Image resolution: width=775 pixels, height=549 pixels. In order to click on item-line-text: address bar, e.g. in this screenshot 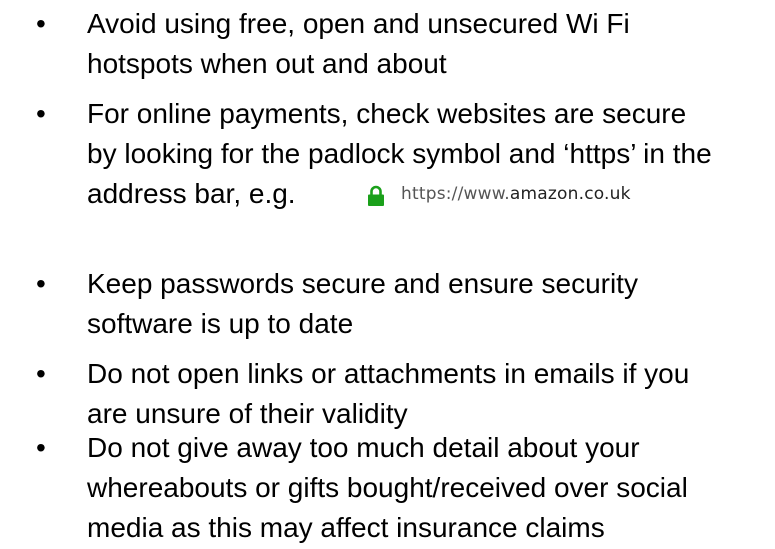, I will do `click(191, 193)`.